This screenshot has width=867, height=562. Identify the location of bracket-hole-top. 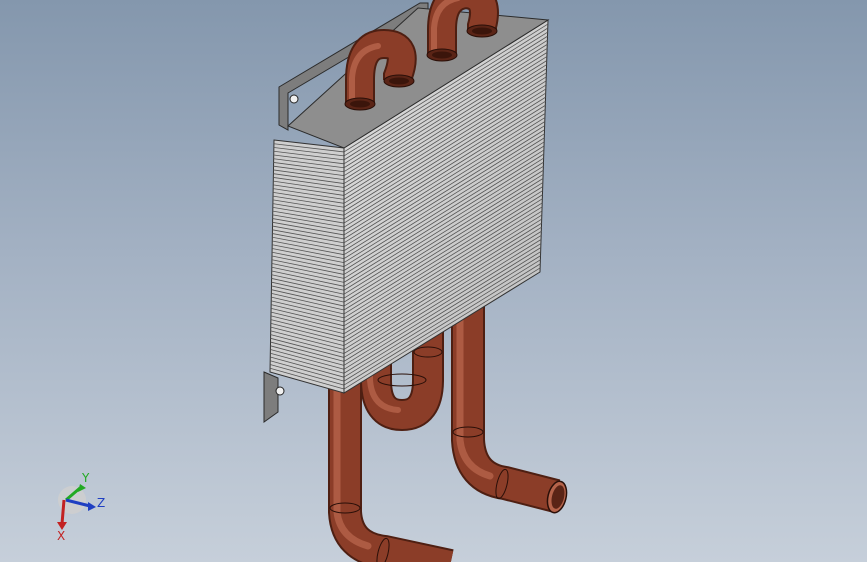
(294, 99).